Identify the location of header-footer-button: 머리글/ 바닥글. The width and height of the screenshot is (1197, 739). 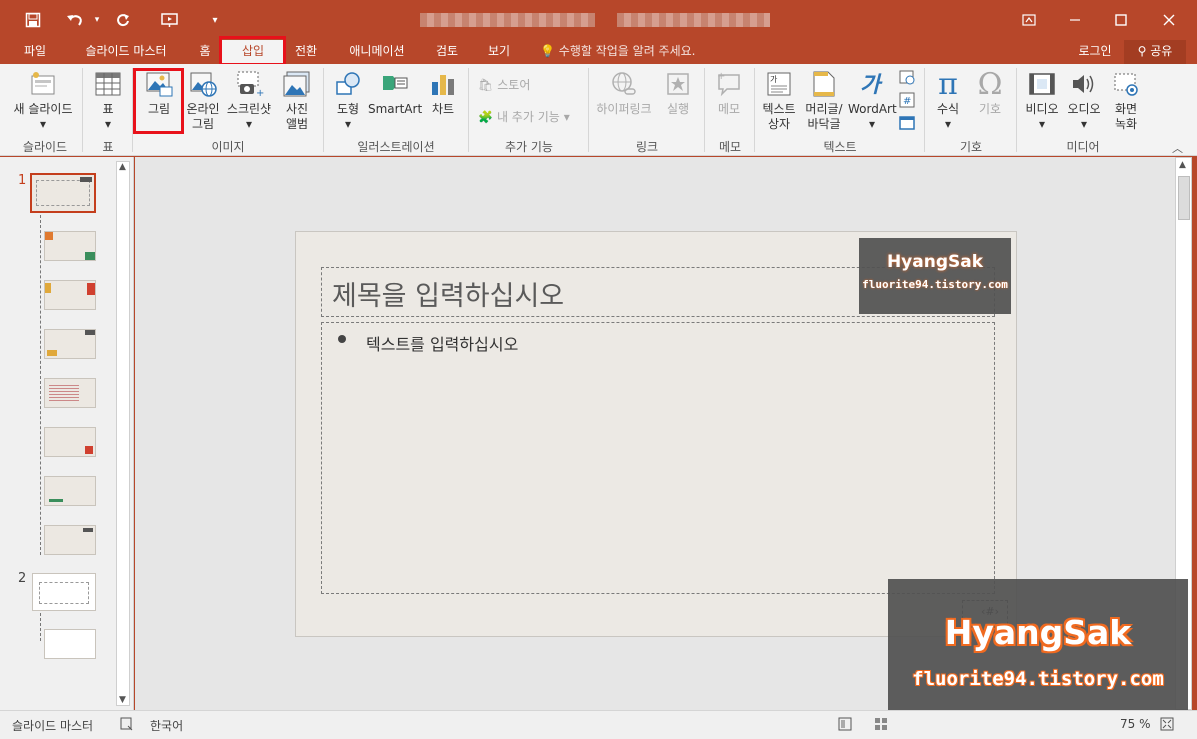
(824, 100).